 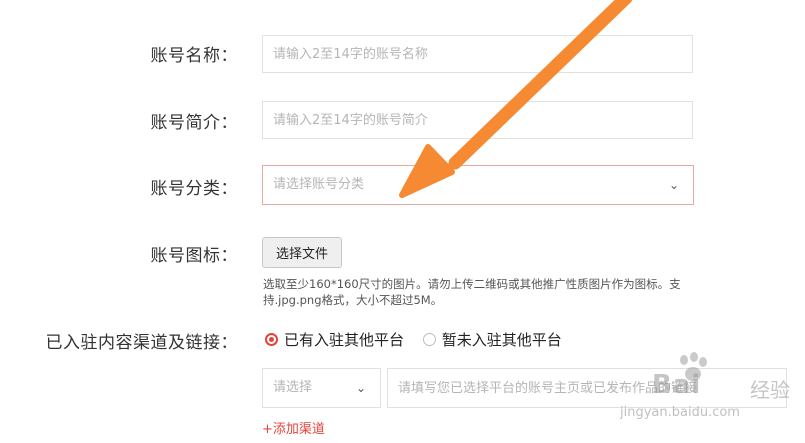 What do you see at coordinates (194, 189) in the screenshot?
I see `account-category-label: 账号分类：` at bounding box center [194, 189].